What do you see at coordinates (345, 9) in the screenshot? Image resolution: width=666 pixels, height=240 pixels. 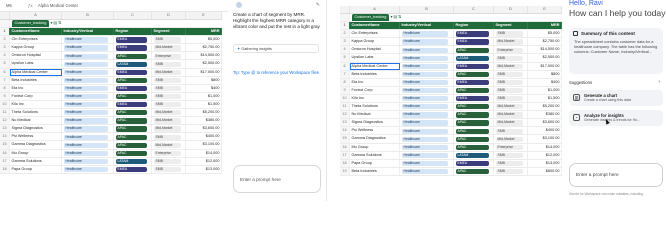 I see `select-all-corner` at bounding box center [345, 9].